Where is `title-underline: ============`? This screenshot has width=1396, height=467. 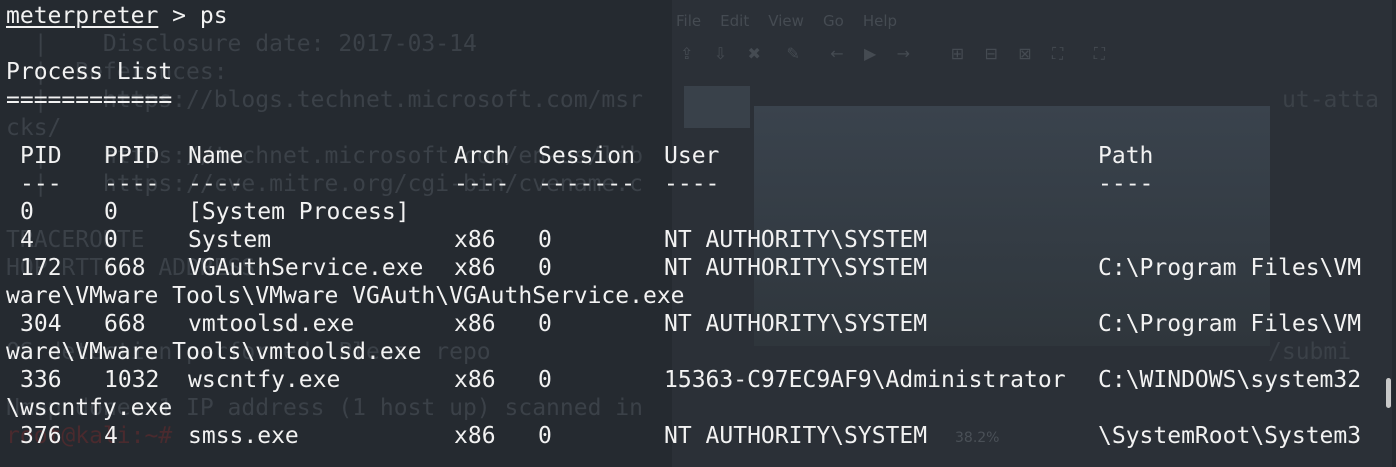 title-underline: ============ is located at coordinates (89, 100).